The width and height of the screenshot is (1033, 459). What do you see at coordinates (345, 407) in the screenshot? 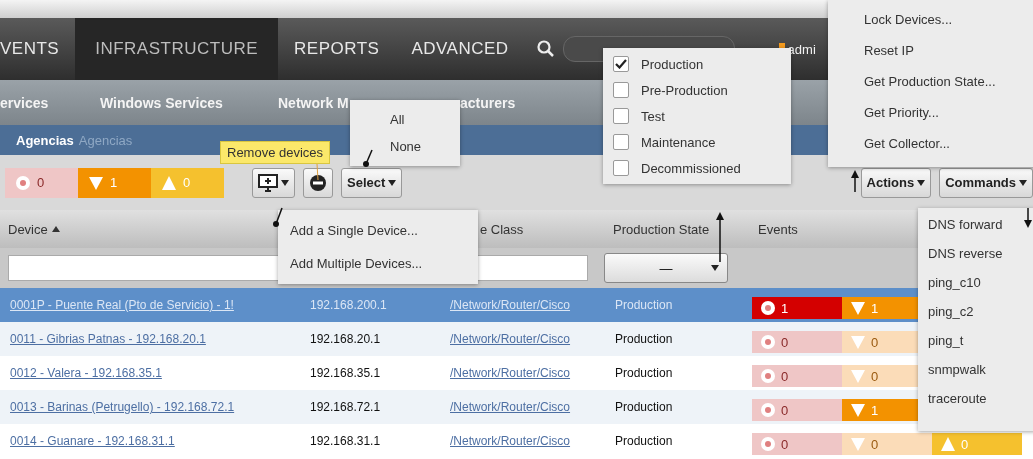
I see `ip-cell-text: 192.168.72.1` at bounding box center [345, 407].